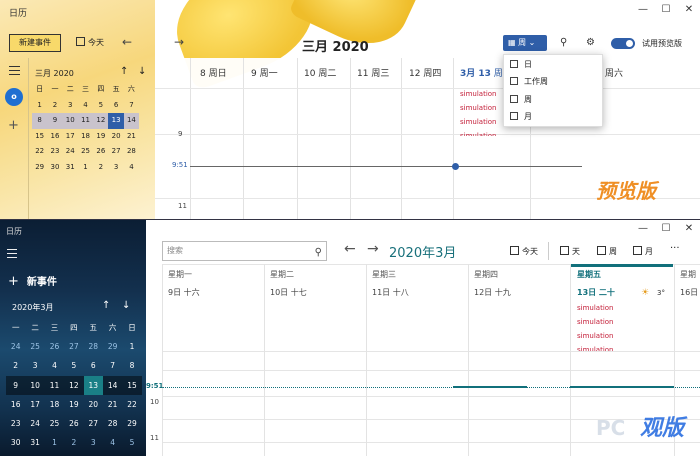  What do you see at coordinates (244, 251) in the screenshot?
I see `search-input: 搜索 ⚲` at bounding box center [244, 251].